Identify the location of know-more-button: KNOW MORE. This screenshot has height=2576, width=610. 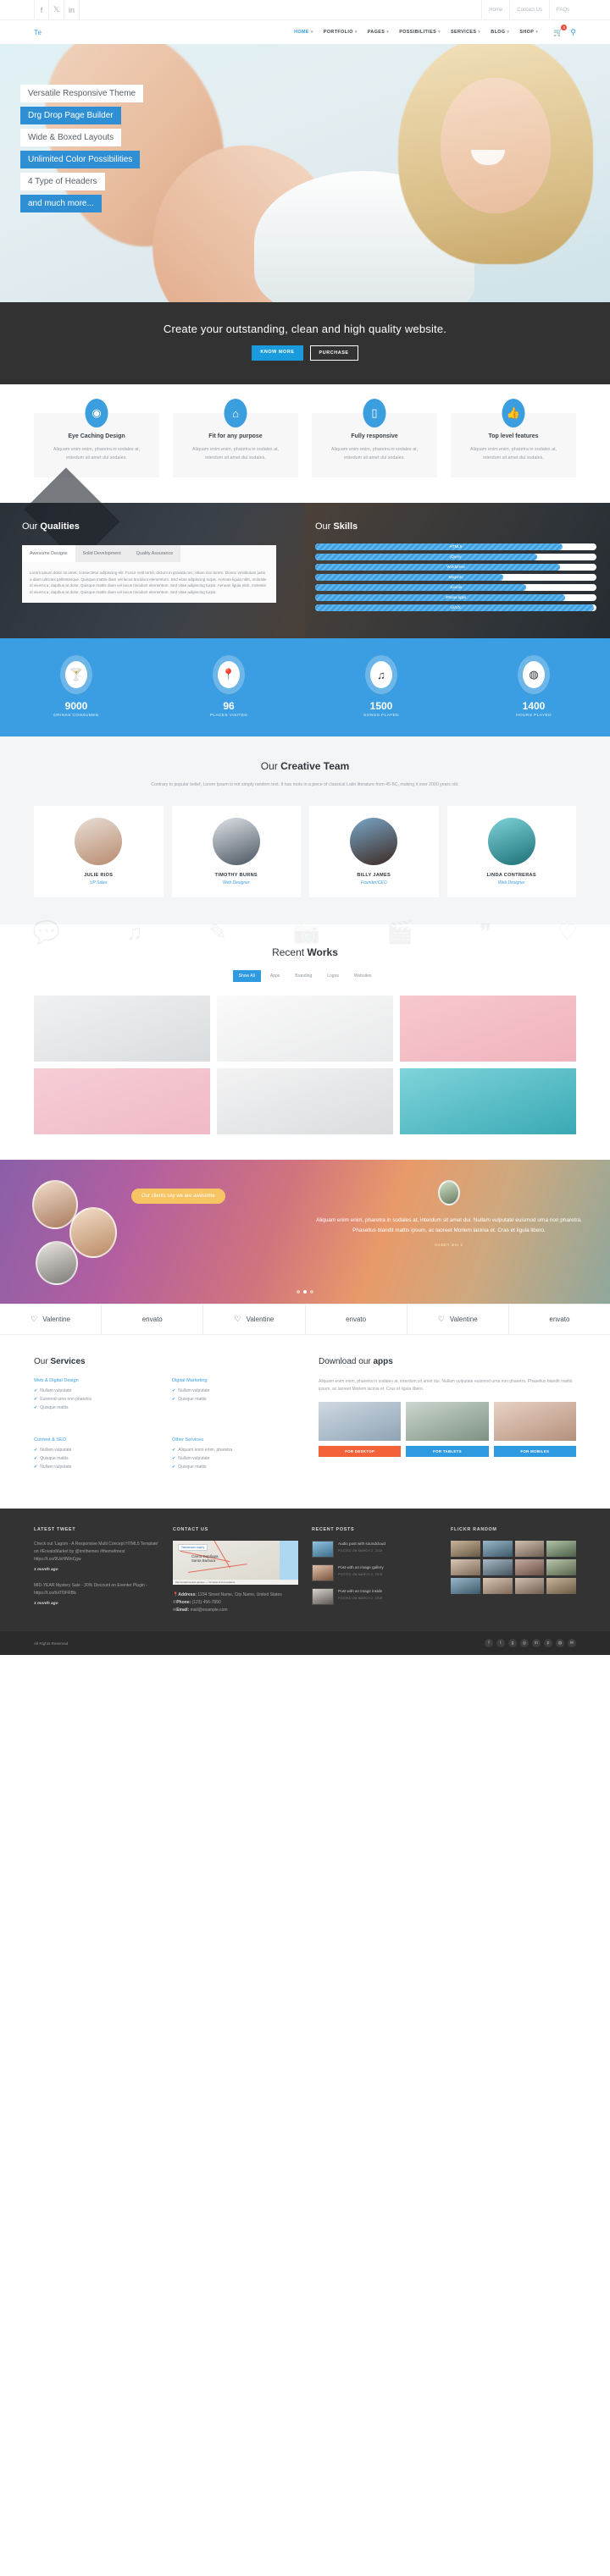
(277, 353).